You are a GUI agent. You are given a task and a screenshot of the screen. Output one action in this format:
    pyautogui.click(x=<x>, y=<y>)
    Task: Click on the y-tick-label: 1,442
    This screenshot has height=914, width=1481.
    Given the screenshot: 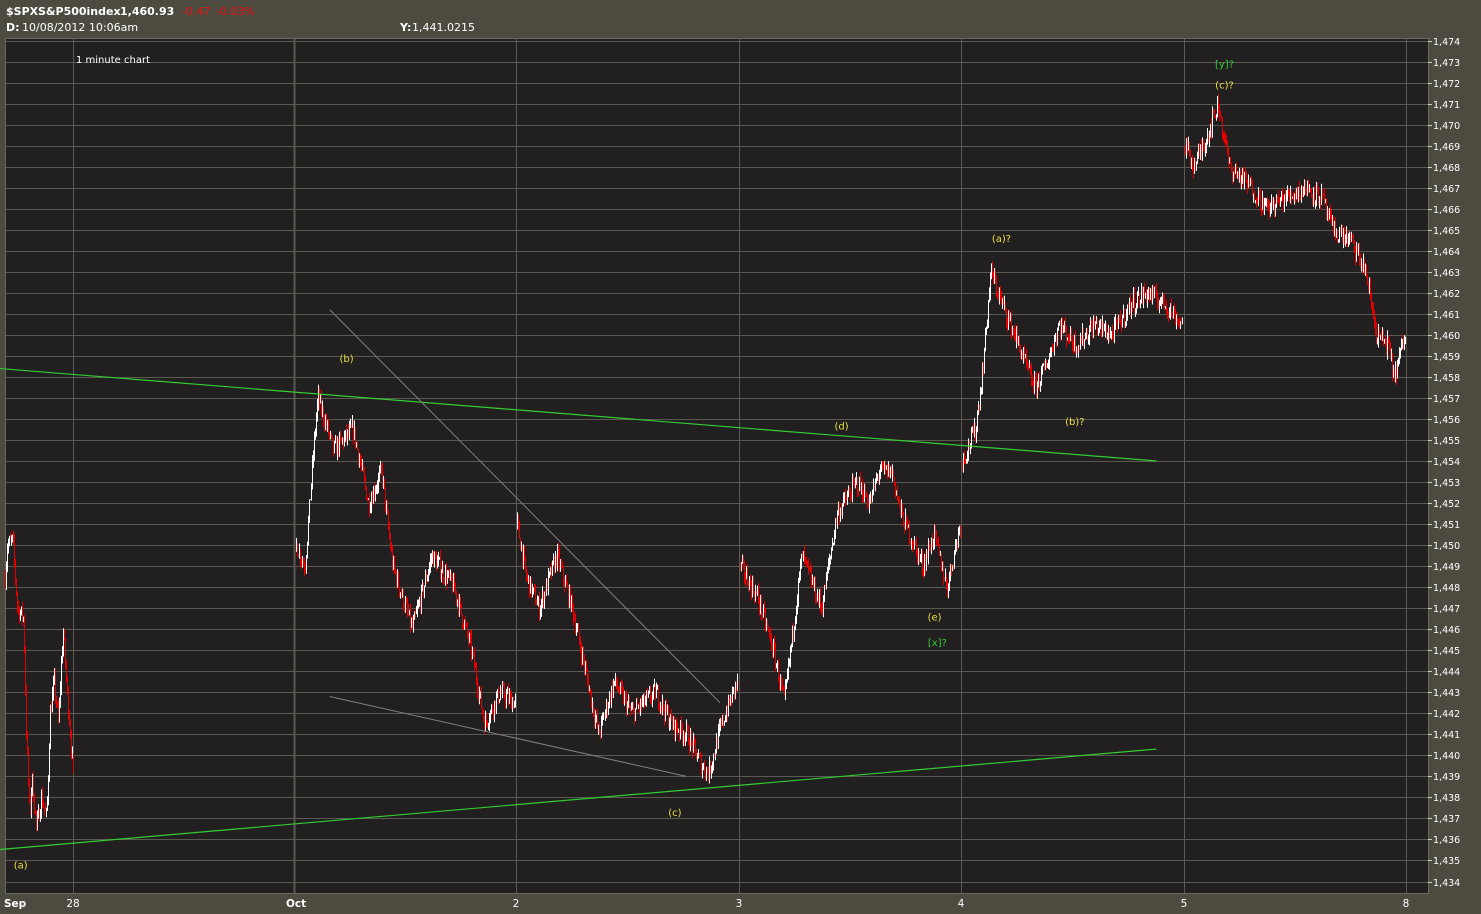 What is the action you would take?
    pyautogui.click(x=1446, y=714)
    